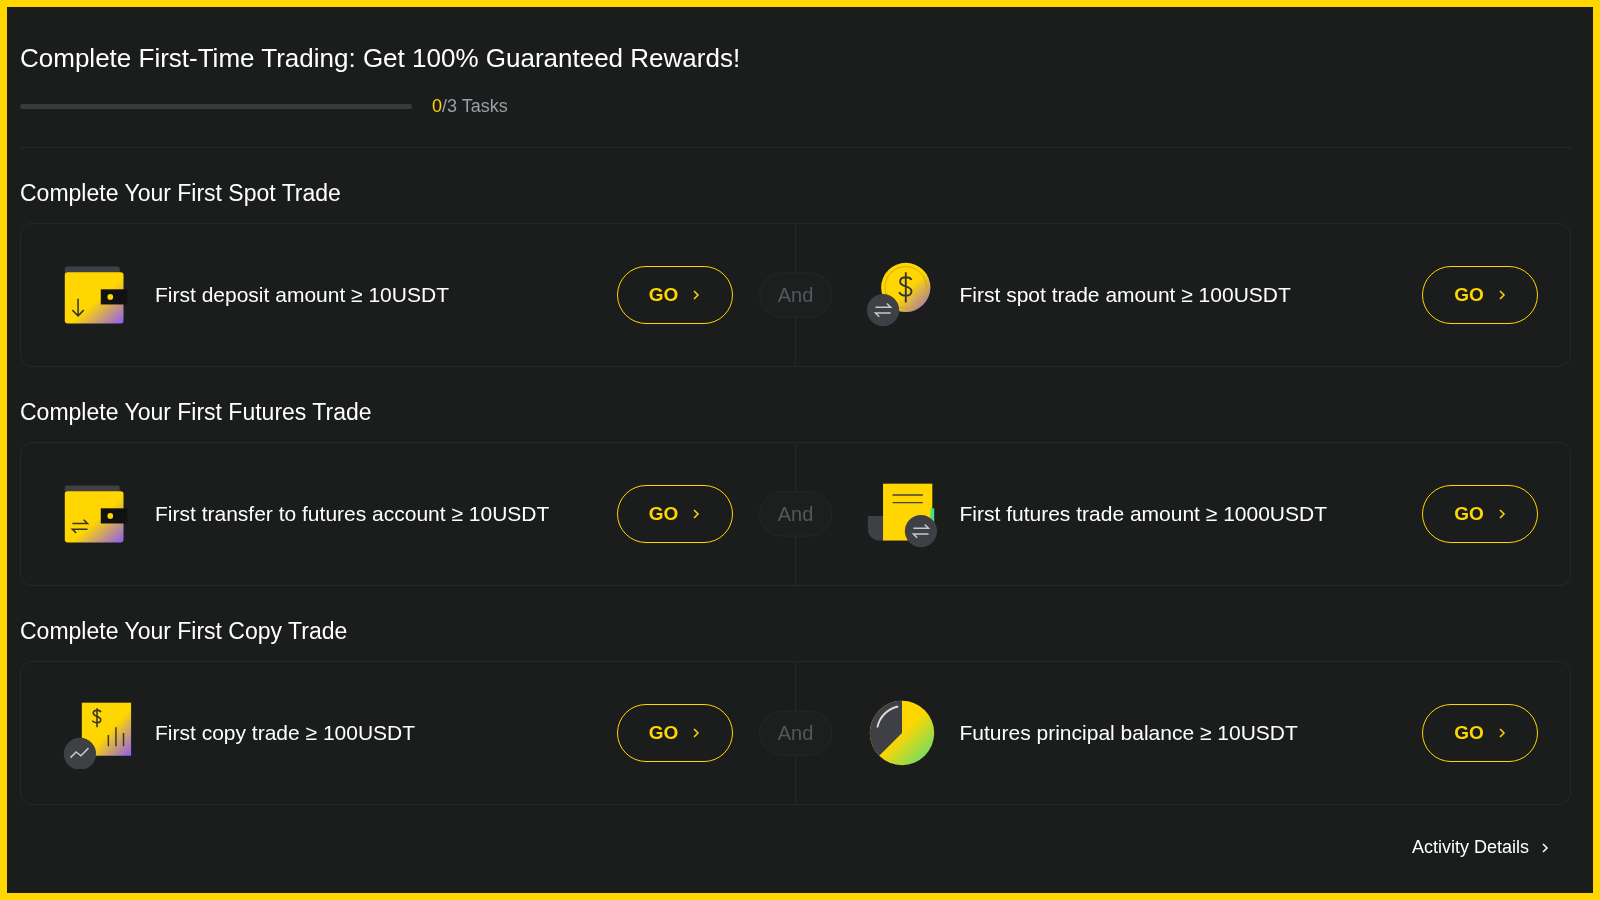 The width and height of the screenshot is (1600, 900). I want to click on task-description: First futures trade amount ≥ 1000USDT, so click(1143, 514).